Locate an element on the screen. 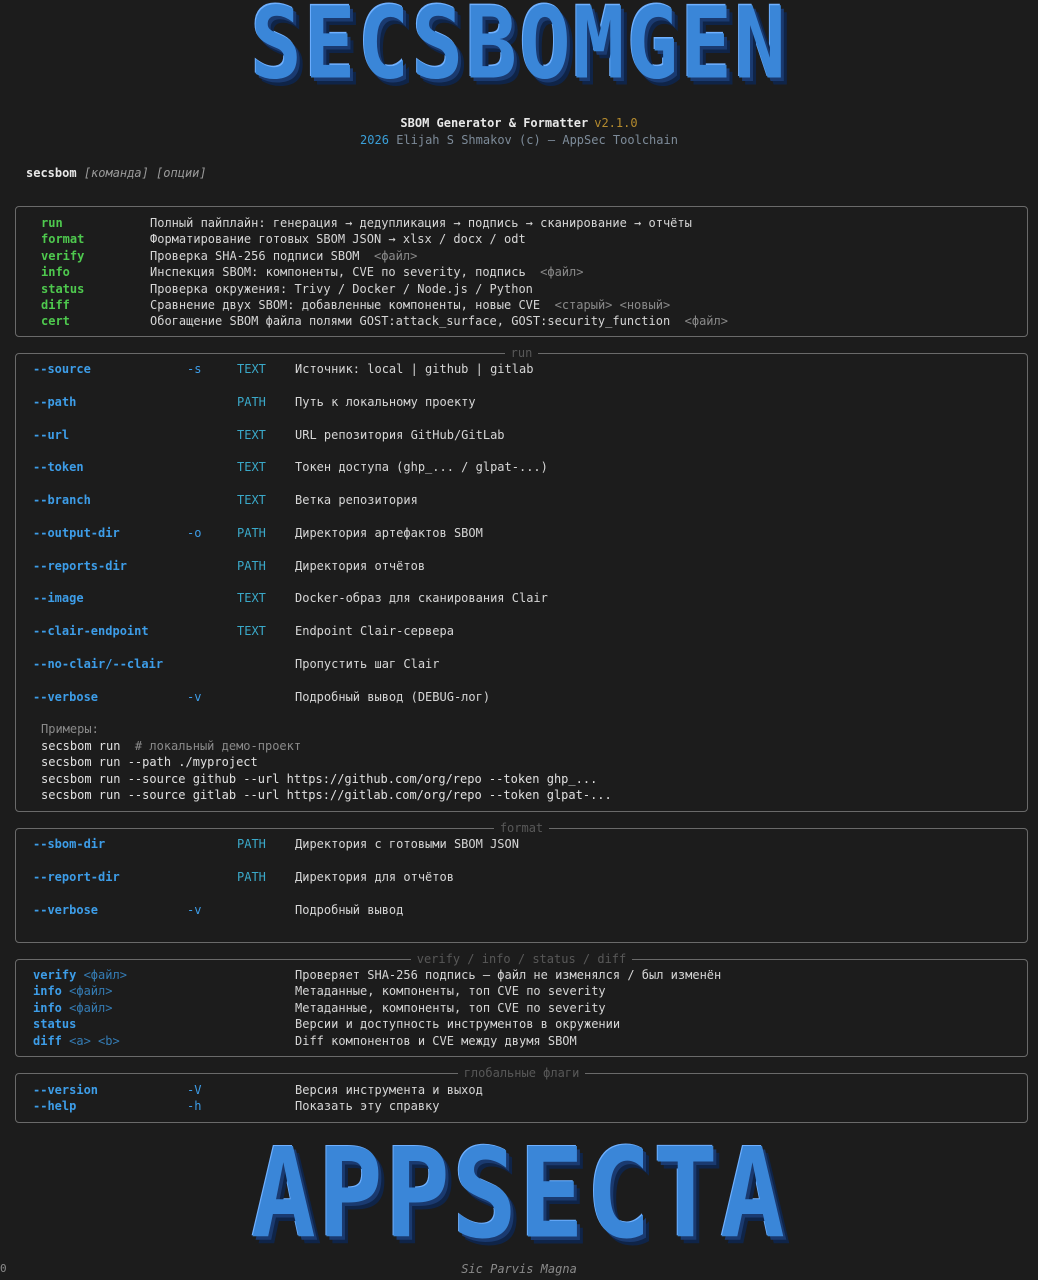 Image resolution: width=1038 pixels, height=1280 pixels. global-short: -h is located at coordinates (194, 1106).